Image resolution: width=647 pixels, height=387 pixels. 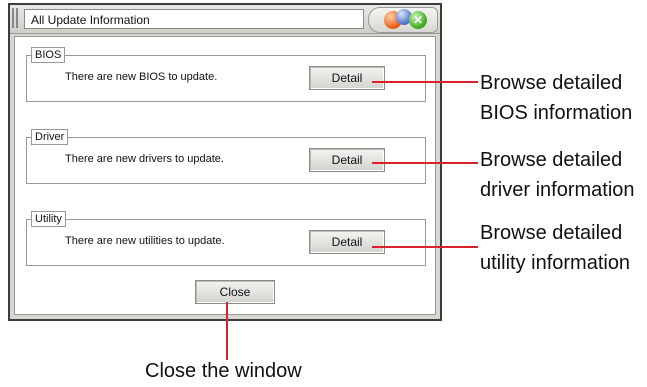 I want to click on window-controls: ✕, so click(x=403, y=20).